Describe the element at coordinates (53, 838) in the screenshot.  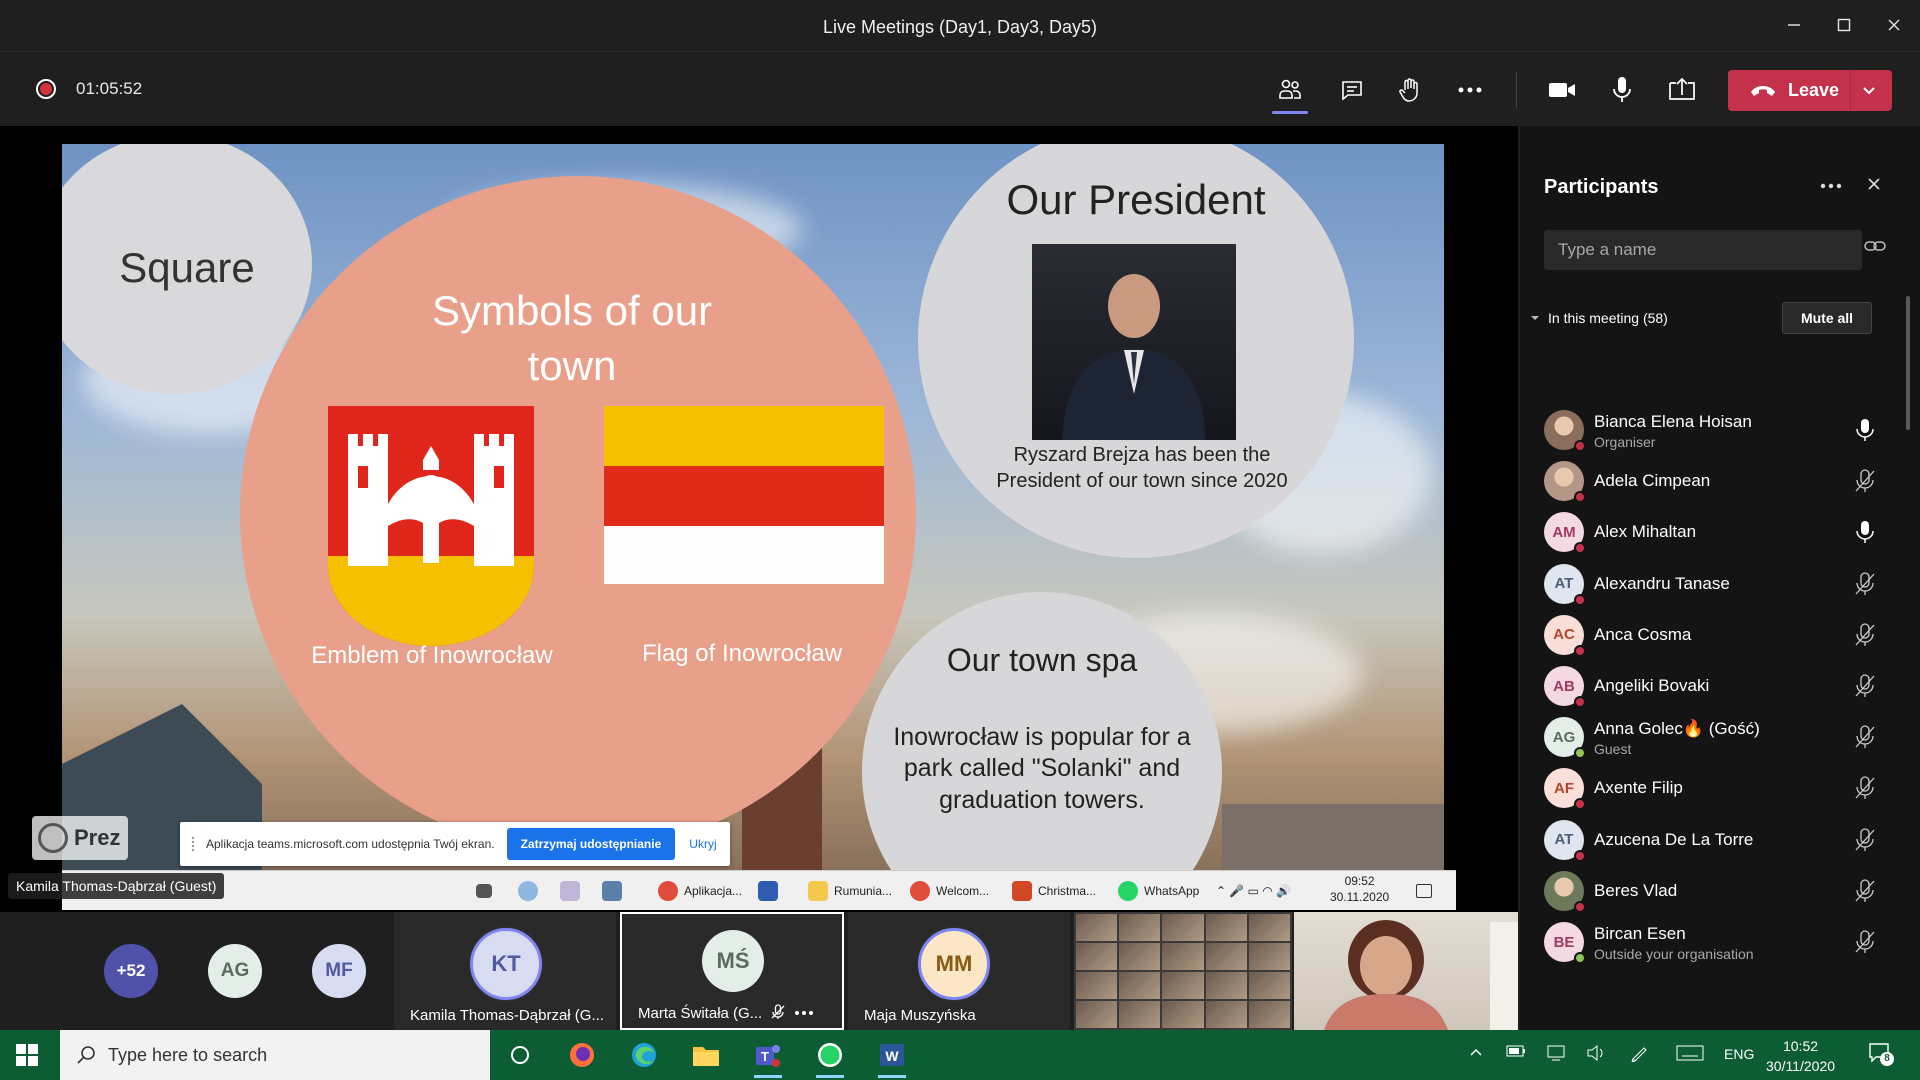
I see `prezi-logo-icon` at that location.